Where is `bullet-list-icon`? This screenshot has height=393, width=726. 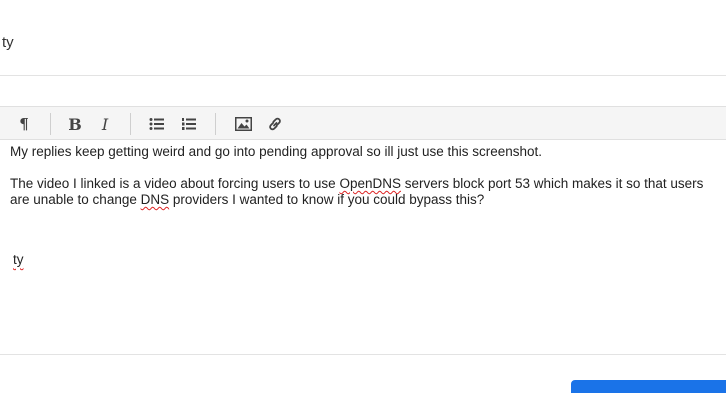
bullet-list-icon is located at coordinates (156, 124).